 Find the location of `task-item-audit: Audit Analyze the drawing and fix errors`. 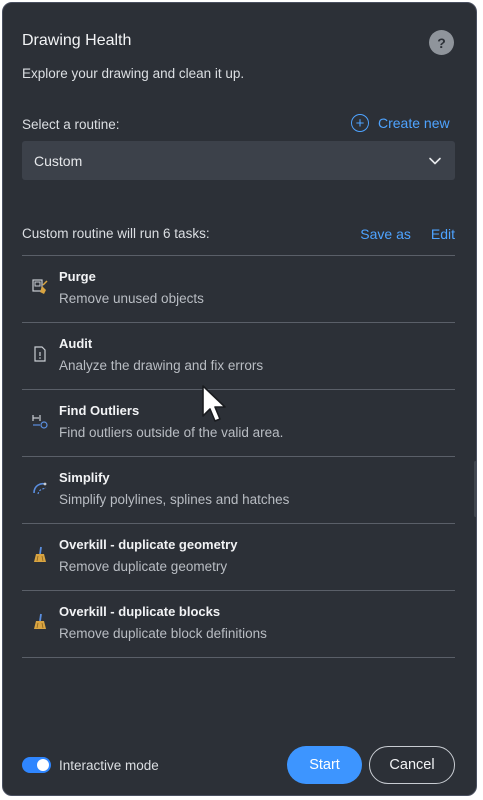

task-item-audit: Audit Analyze the drawing and fix errors is located at coordinates (238, 356).